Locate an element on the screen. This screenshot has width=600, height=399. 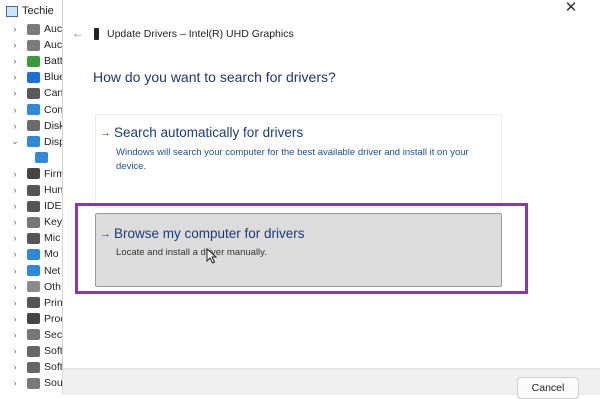
back-arrow-icon: ← is located at coordinates (78, 33).